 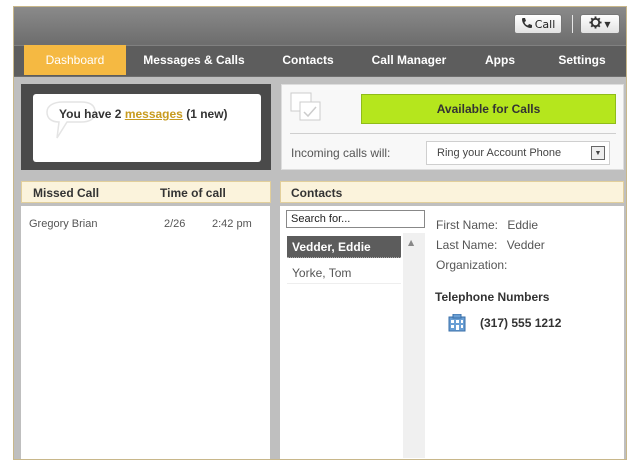 I want to click on contact-search-input, so click(x=355, y=219).